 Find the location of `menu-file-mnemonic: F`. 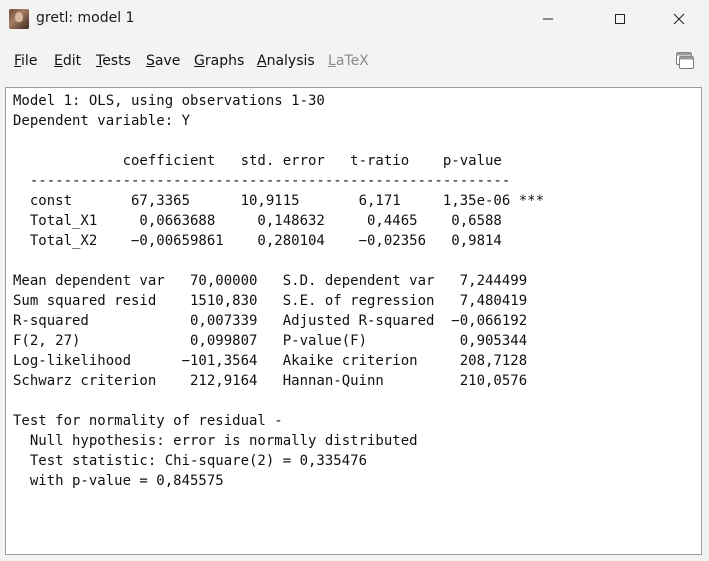

menu-file-mnemonic: F is located at coordinates (18, 61).